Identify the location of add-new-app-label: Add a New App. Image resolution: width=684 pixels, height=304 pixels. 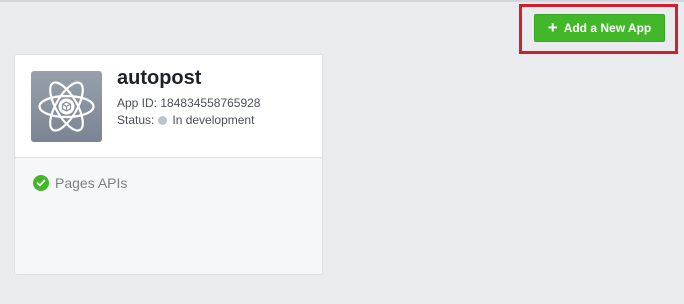
(607, 28).